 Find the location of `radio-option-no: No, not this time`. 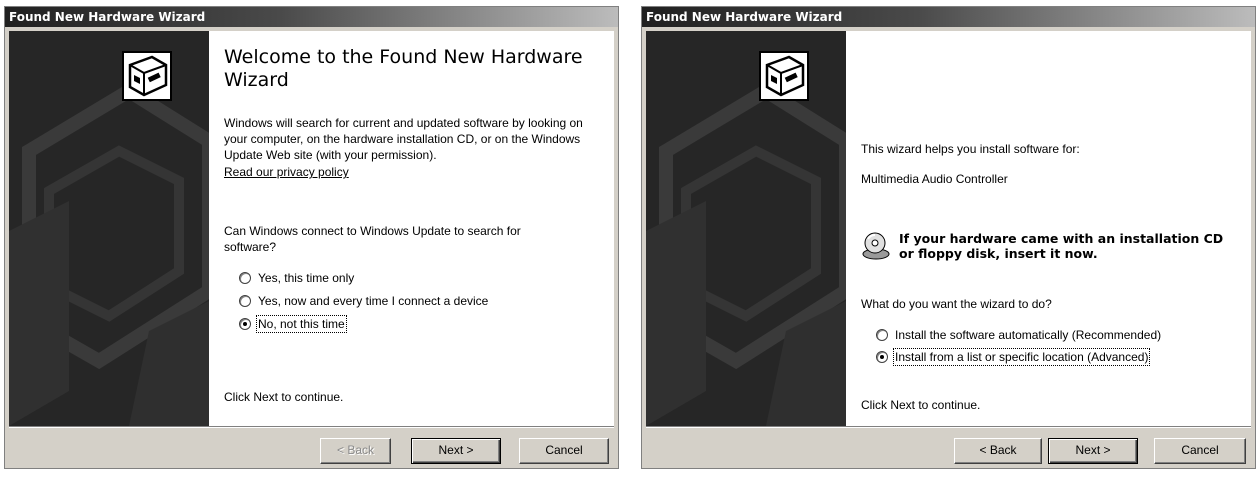

radio-option-no: No, not this time is located at coordinates (293, 324).